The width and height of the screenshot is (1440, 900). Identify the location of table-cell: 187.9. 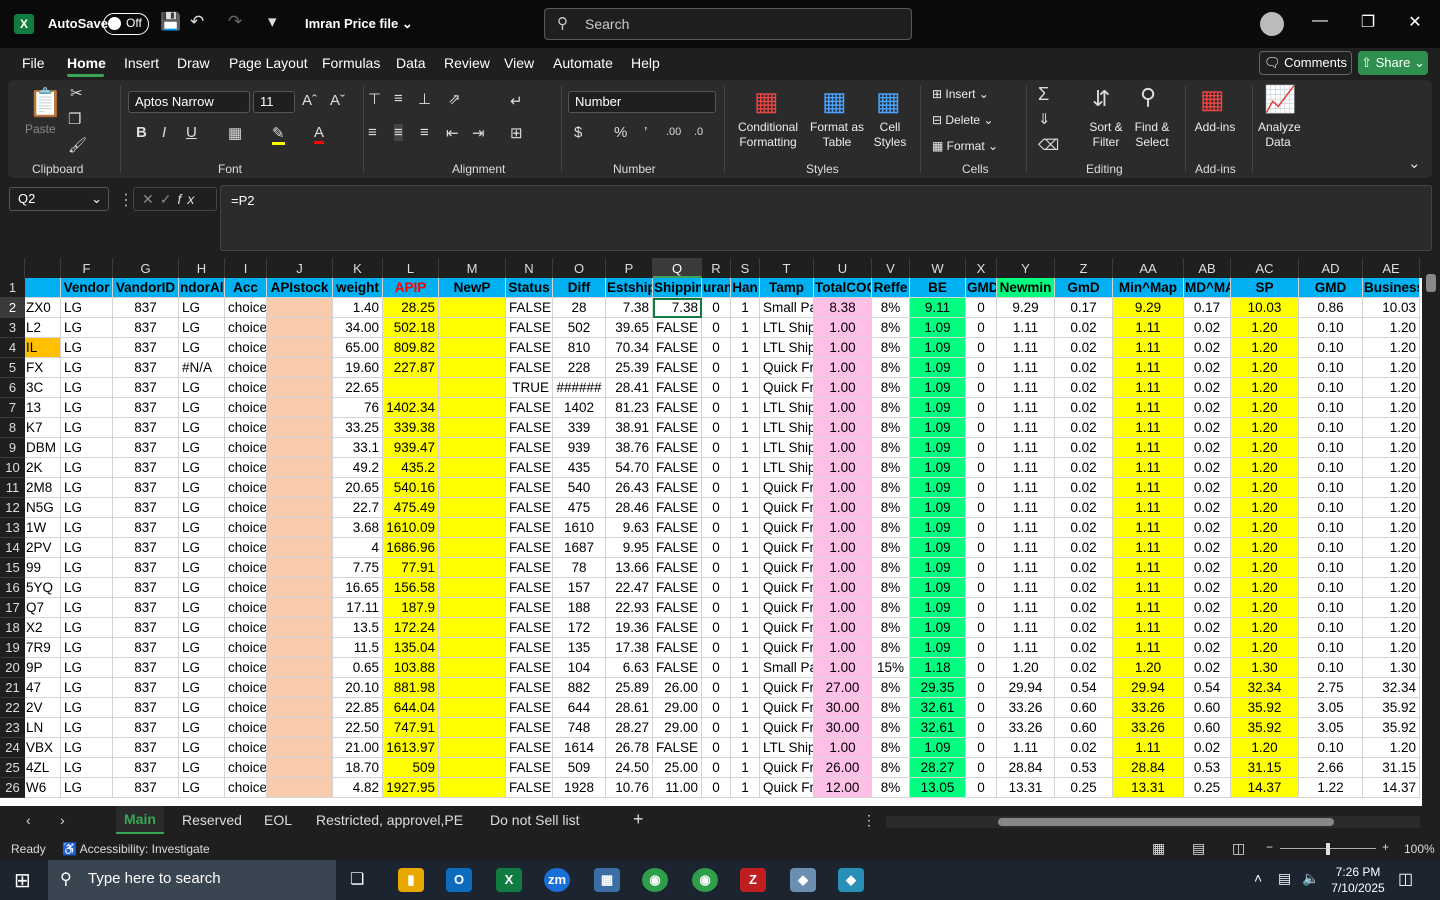
(411, 608).